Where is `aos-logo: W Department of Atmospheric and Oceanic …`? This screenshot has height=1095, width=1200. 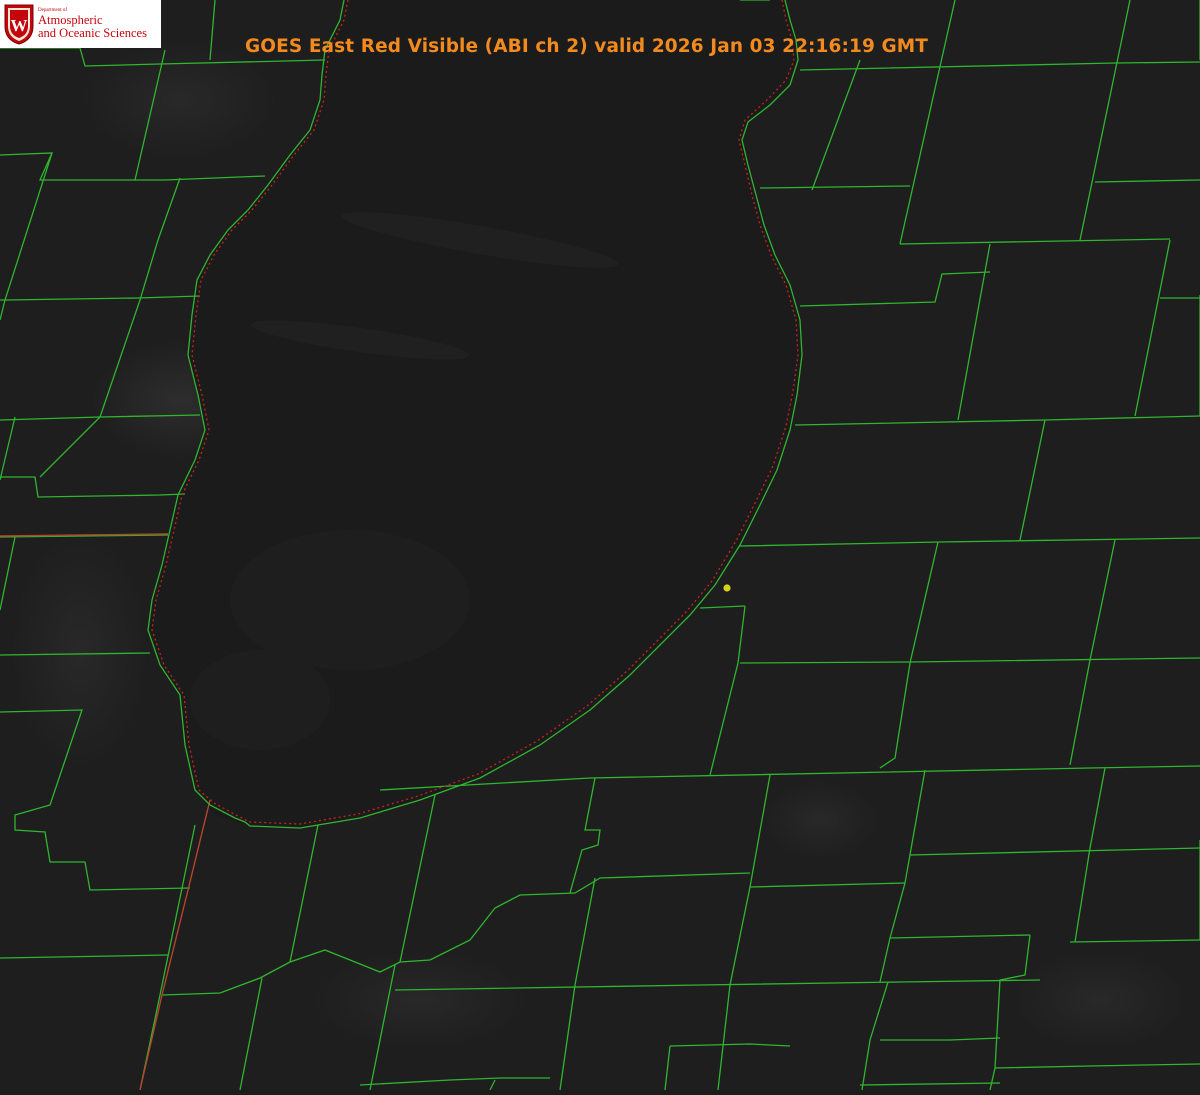 aos-logo: W Department of Atmospheric and Oceanic … is located at coordinates (80, 24).